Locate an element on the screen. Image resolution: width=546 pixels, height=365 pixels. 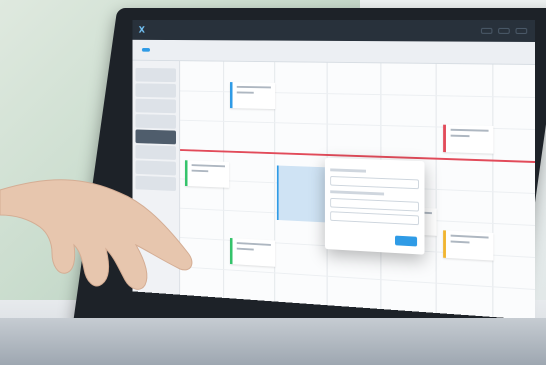
dialog-text-line is located at coordinates (357, 193).